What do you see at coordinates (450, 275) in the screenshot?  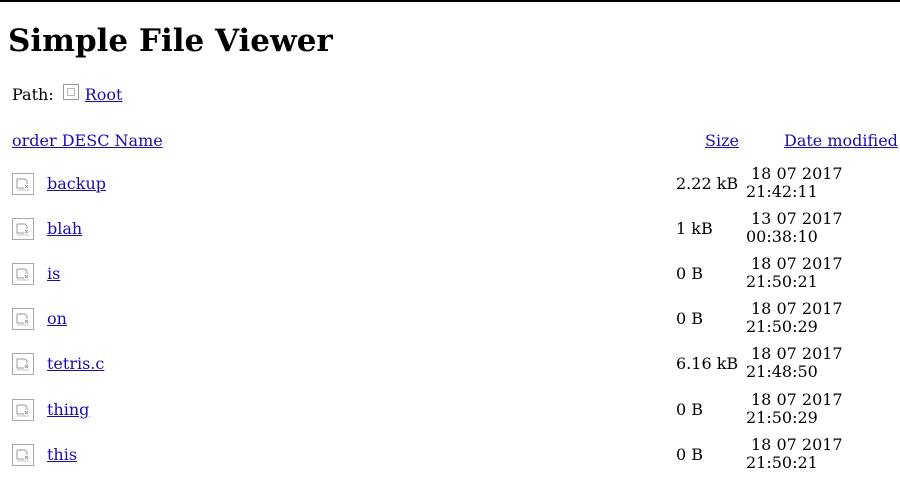 I see `file-row: is 0 B 18 07 2017 21:50:21` at bounding box center [450, 275].